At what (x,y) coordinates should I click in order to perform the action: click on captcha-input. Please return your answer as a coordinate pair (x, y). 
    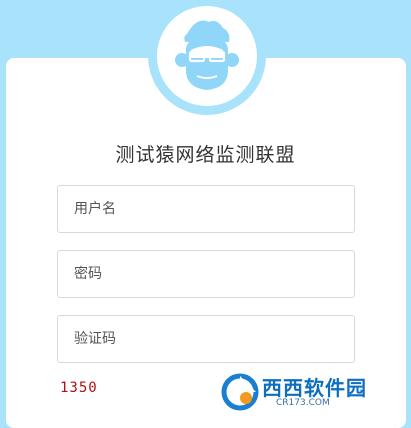
    Looking at the image, I should click on (206, 339).